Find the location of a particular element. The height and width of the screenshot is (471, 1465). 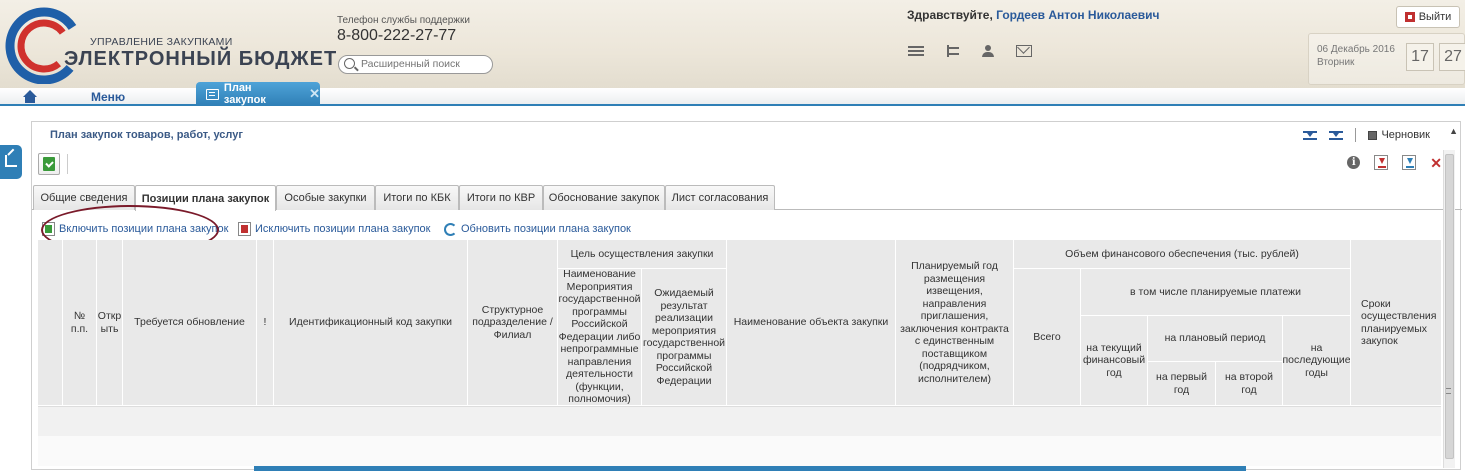

col-ikz: Идентификационный код закупки is located at coordinates (371, 323).